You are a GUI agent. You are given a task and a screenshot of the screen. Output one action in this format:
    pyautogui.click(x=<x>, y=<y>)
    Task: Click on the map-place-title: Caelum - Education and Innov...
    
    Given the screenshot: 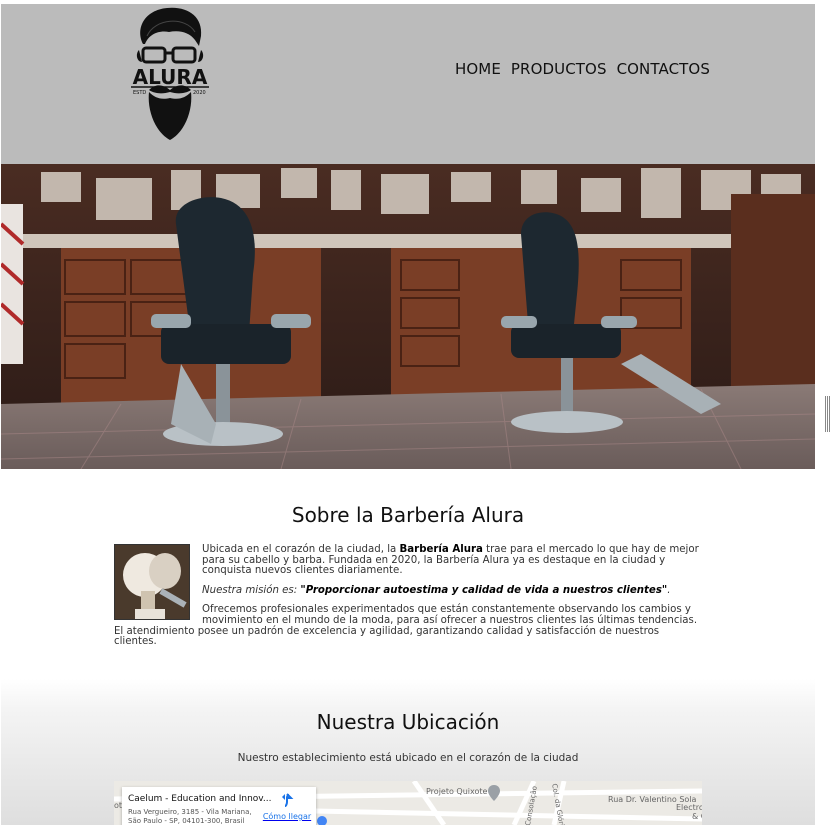 What is the action you would take?
    pyautogui.click(x=200, y=799)
    